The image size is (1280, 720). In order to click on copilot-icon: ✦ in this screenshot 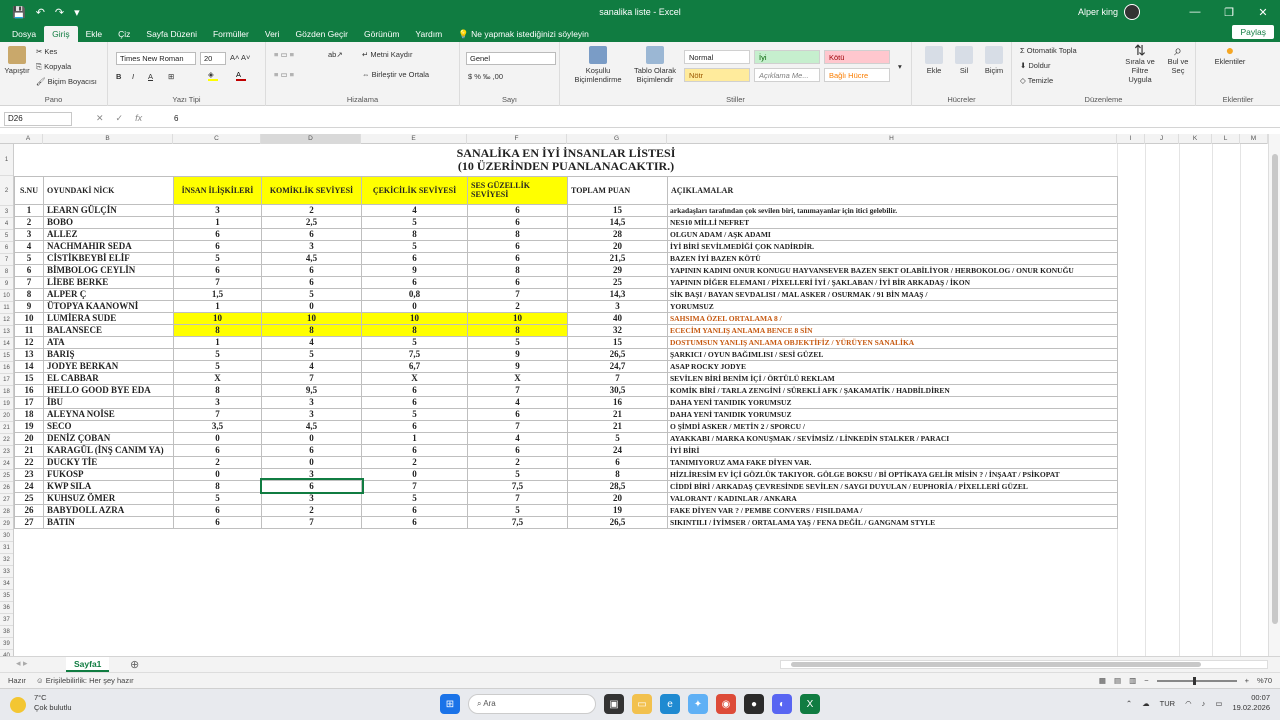, I will do `click(698, 704)`.